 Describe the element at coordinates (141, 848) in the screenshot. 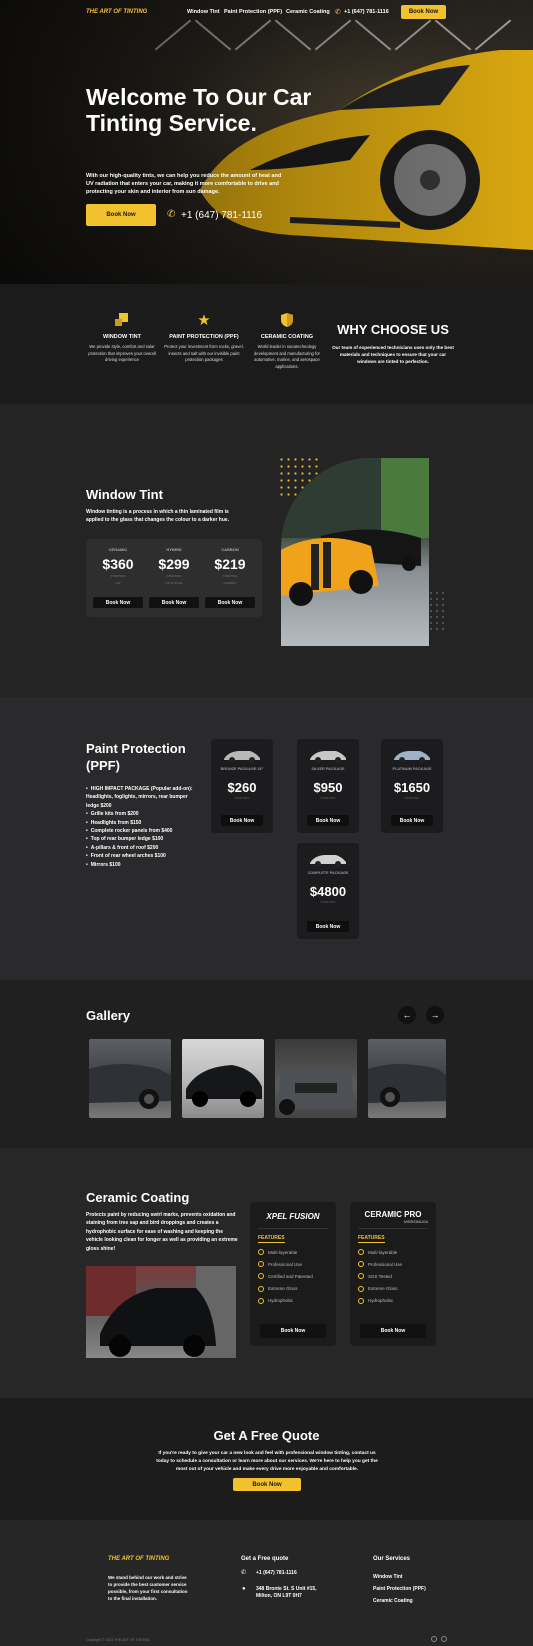

I see `list-item: A-pillars & front of roof $200` at that location.